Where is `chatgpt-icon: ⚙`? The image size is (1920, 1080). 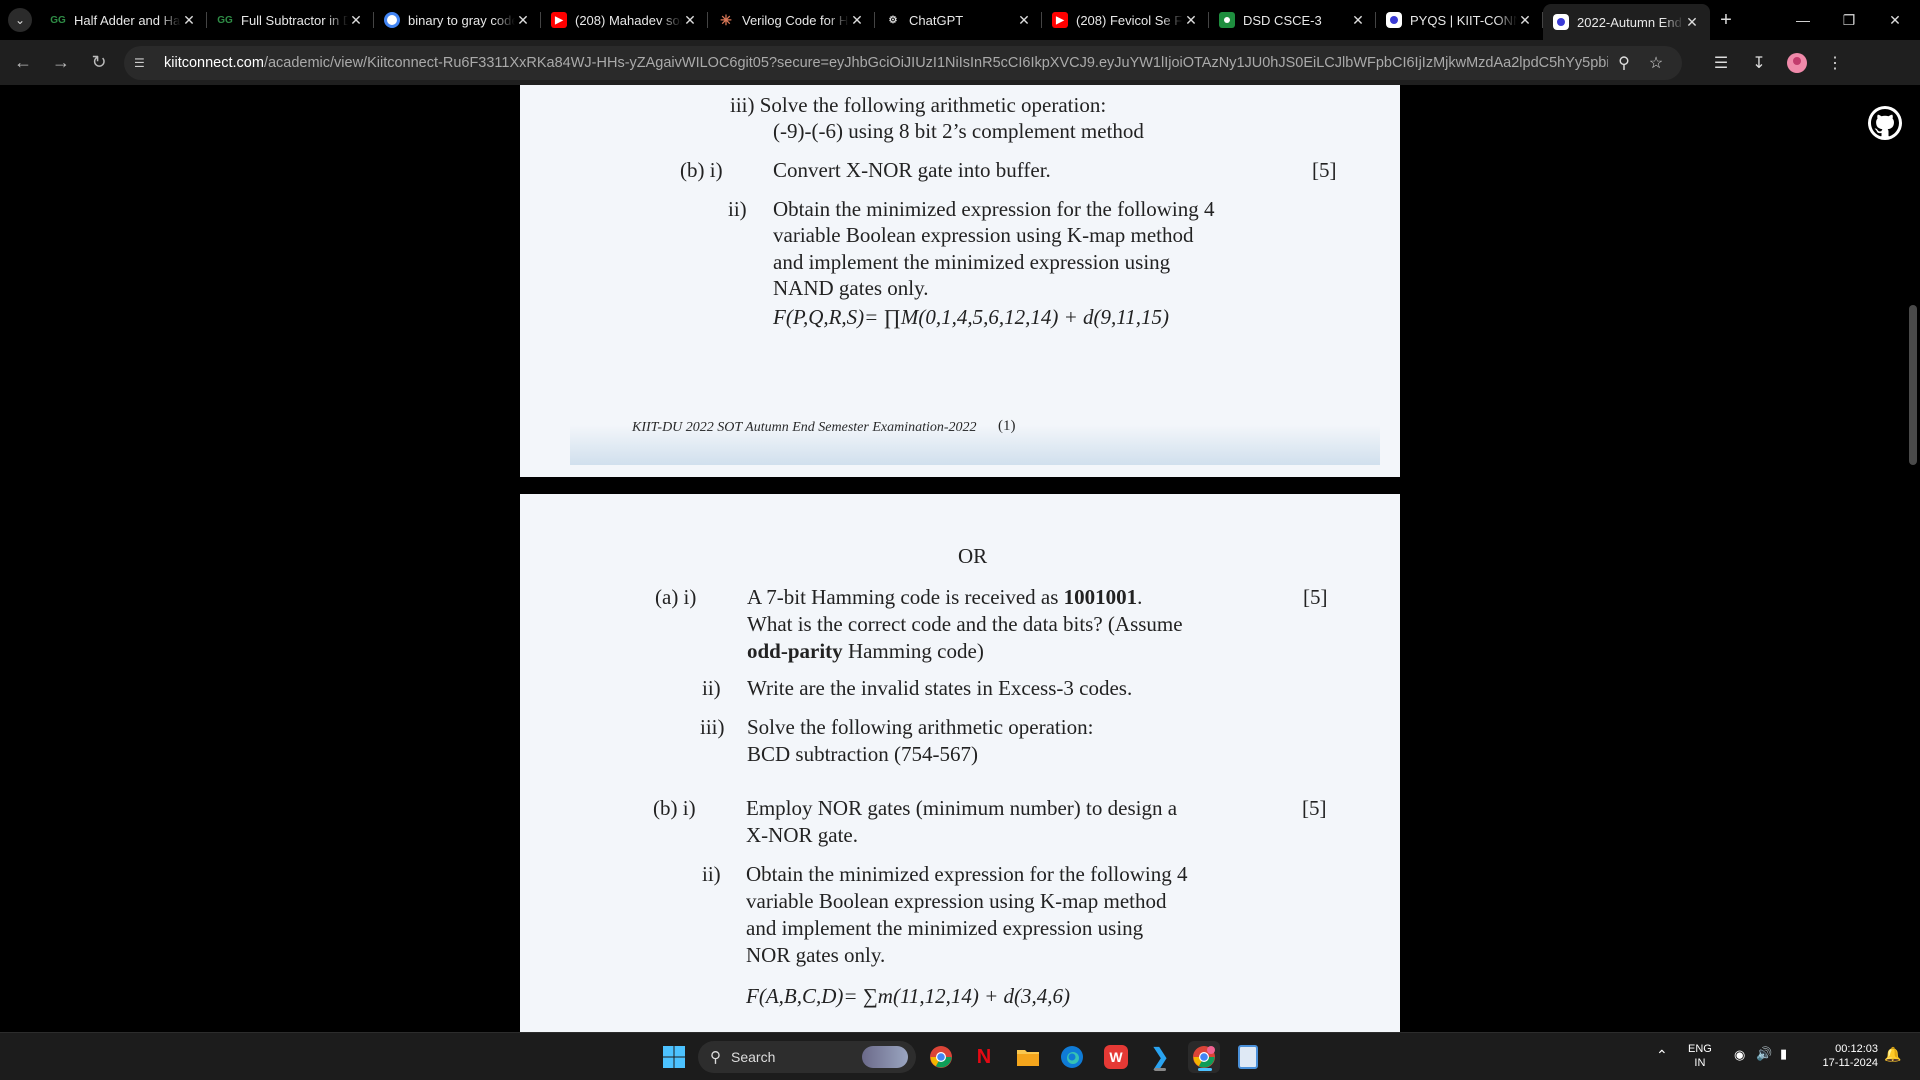 chatgpt-icon: ⚙ is located at coordinates (893, 20).